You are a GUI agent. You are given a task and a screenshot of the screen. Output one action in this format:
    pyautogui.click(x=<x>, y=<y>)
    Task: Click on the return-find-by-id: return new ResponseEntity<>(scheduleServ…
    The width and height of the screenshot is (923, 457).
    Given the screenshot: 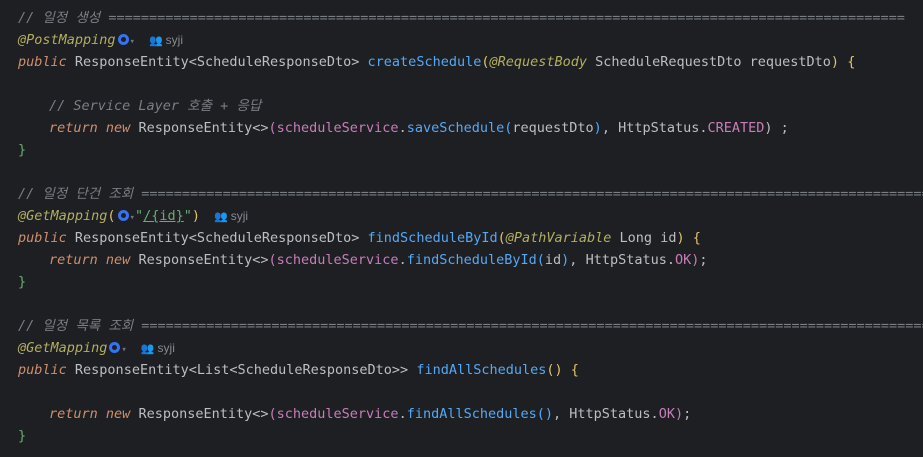 What is the action you would take?
    pyautogui.click(x=378, y=260)
    